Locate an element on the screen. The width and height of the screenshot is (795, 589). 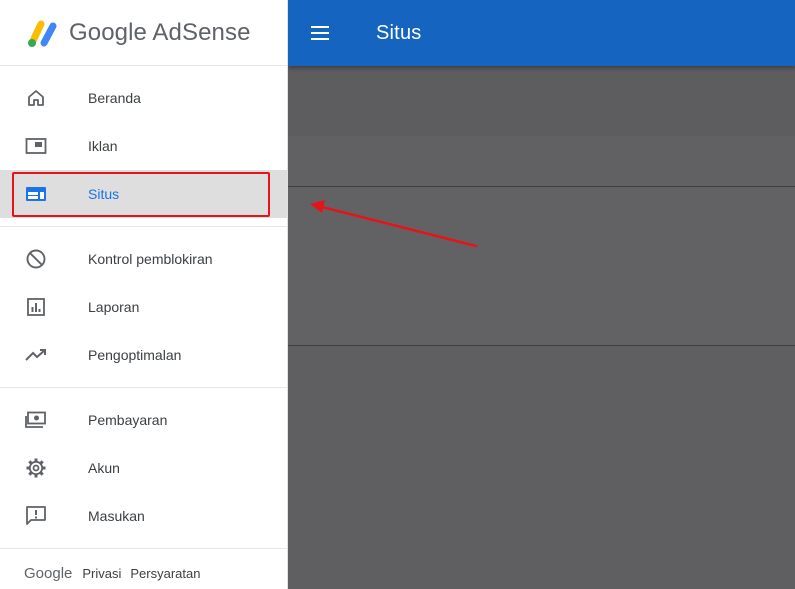
hamburger-menu-icon is located at coordinates (322, 33).